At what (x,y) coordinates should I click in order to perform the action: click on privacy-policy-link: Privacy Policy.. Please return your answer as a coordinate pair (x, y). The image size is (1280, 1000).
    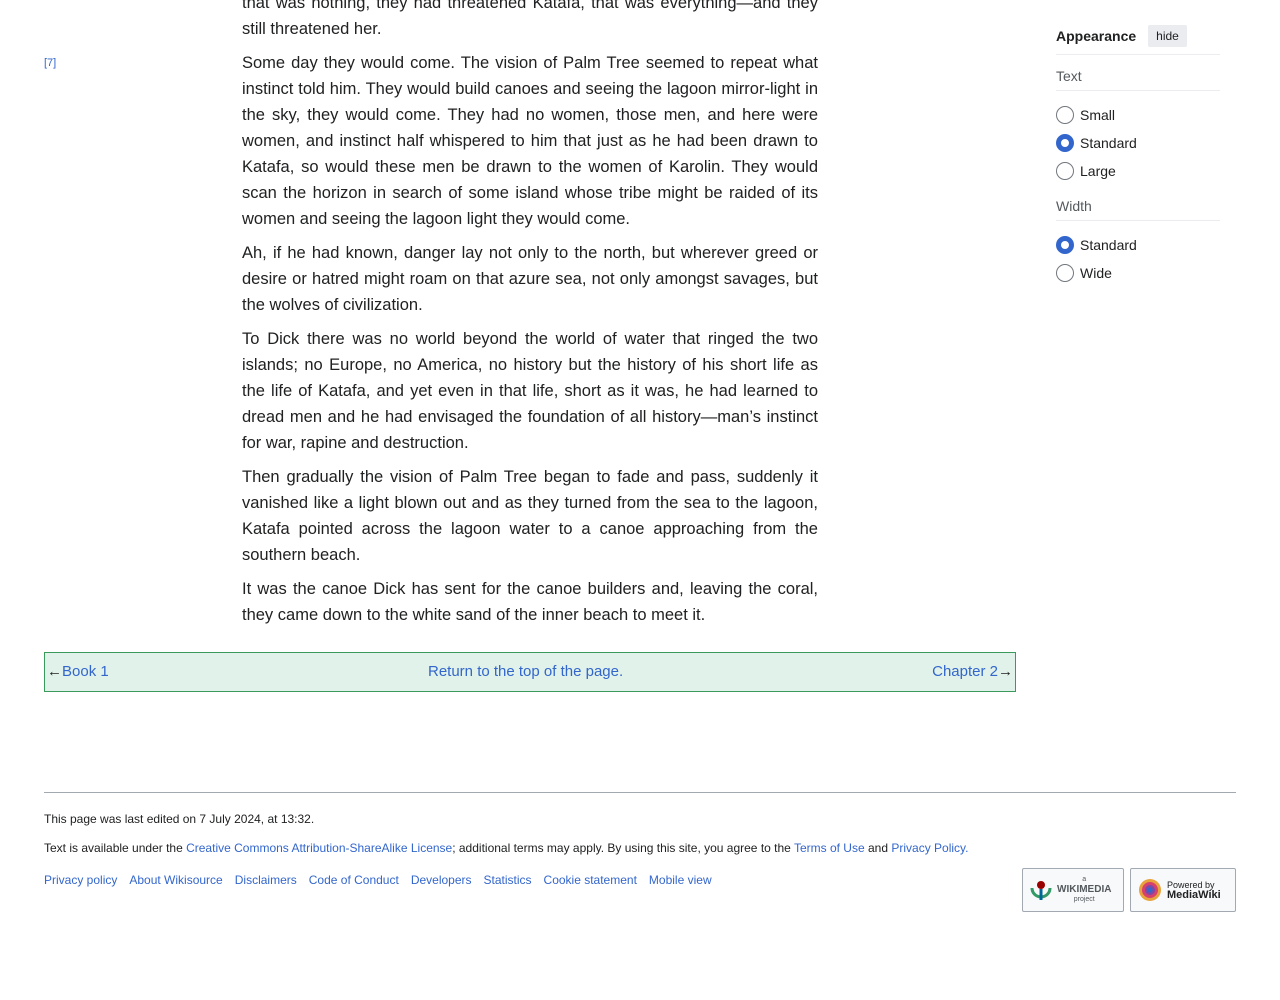
    Looking at the image, I should click on (929, 848).